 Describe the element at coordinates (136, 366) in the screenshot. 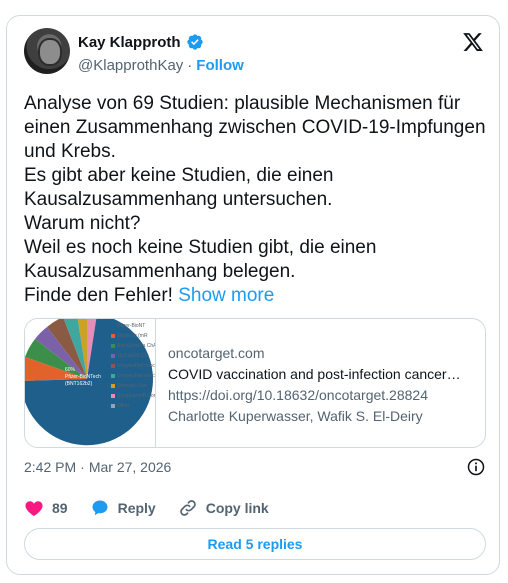

I see `legend-label: Unspecified vaccine type not spe` at that location.